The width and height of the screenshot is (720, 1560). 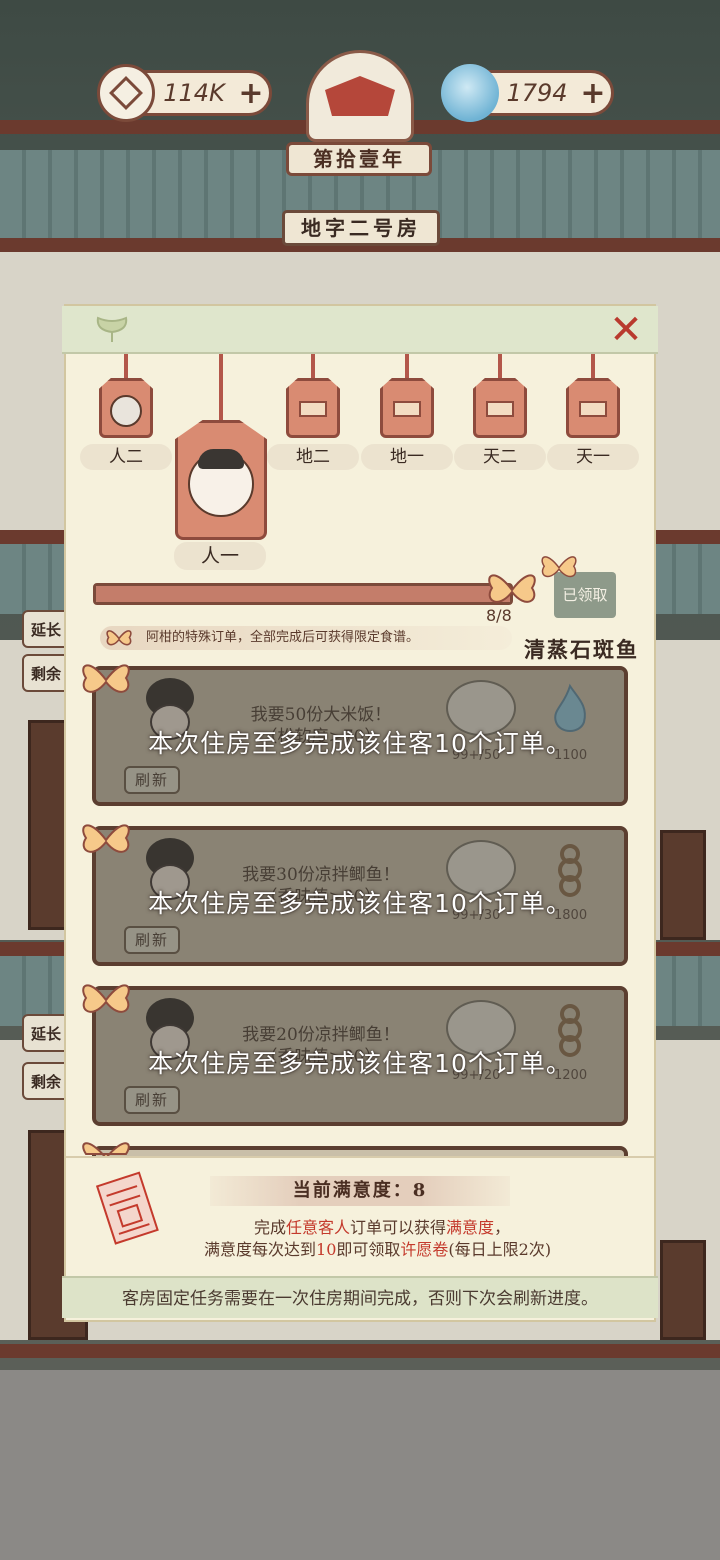 I want to click on reward-recipe-name: 清蒸石斑鱼, so click(x=581, y=649).